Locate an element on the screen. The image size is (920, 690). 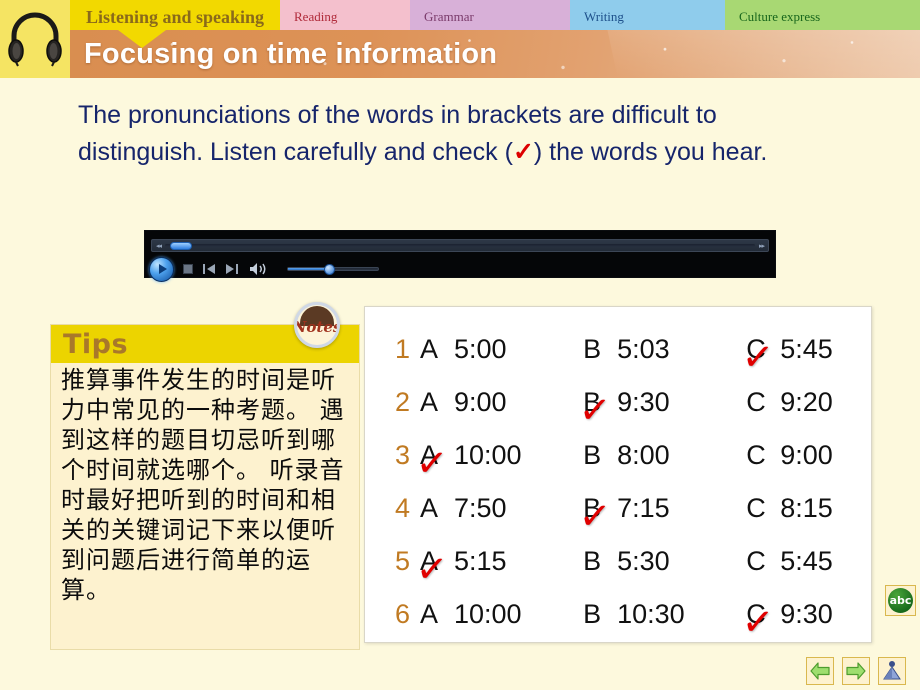
volume-thumb is located at coordinates (329, 269).